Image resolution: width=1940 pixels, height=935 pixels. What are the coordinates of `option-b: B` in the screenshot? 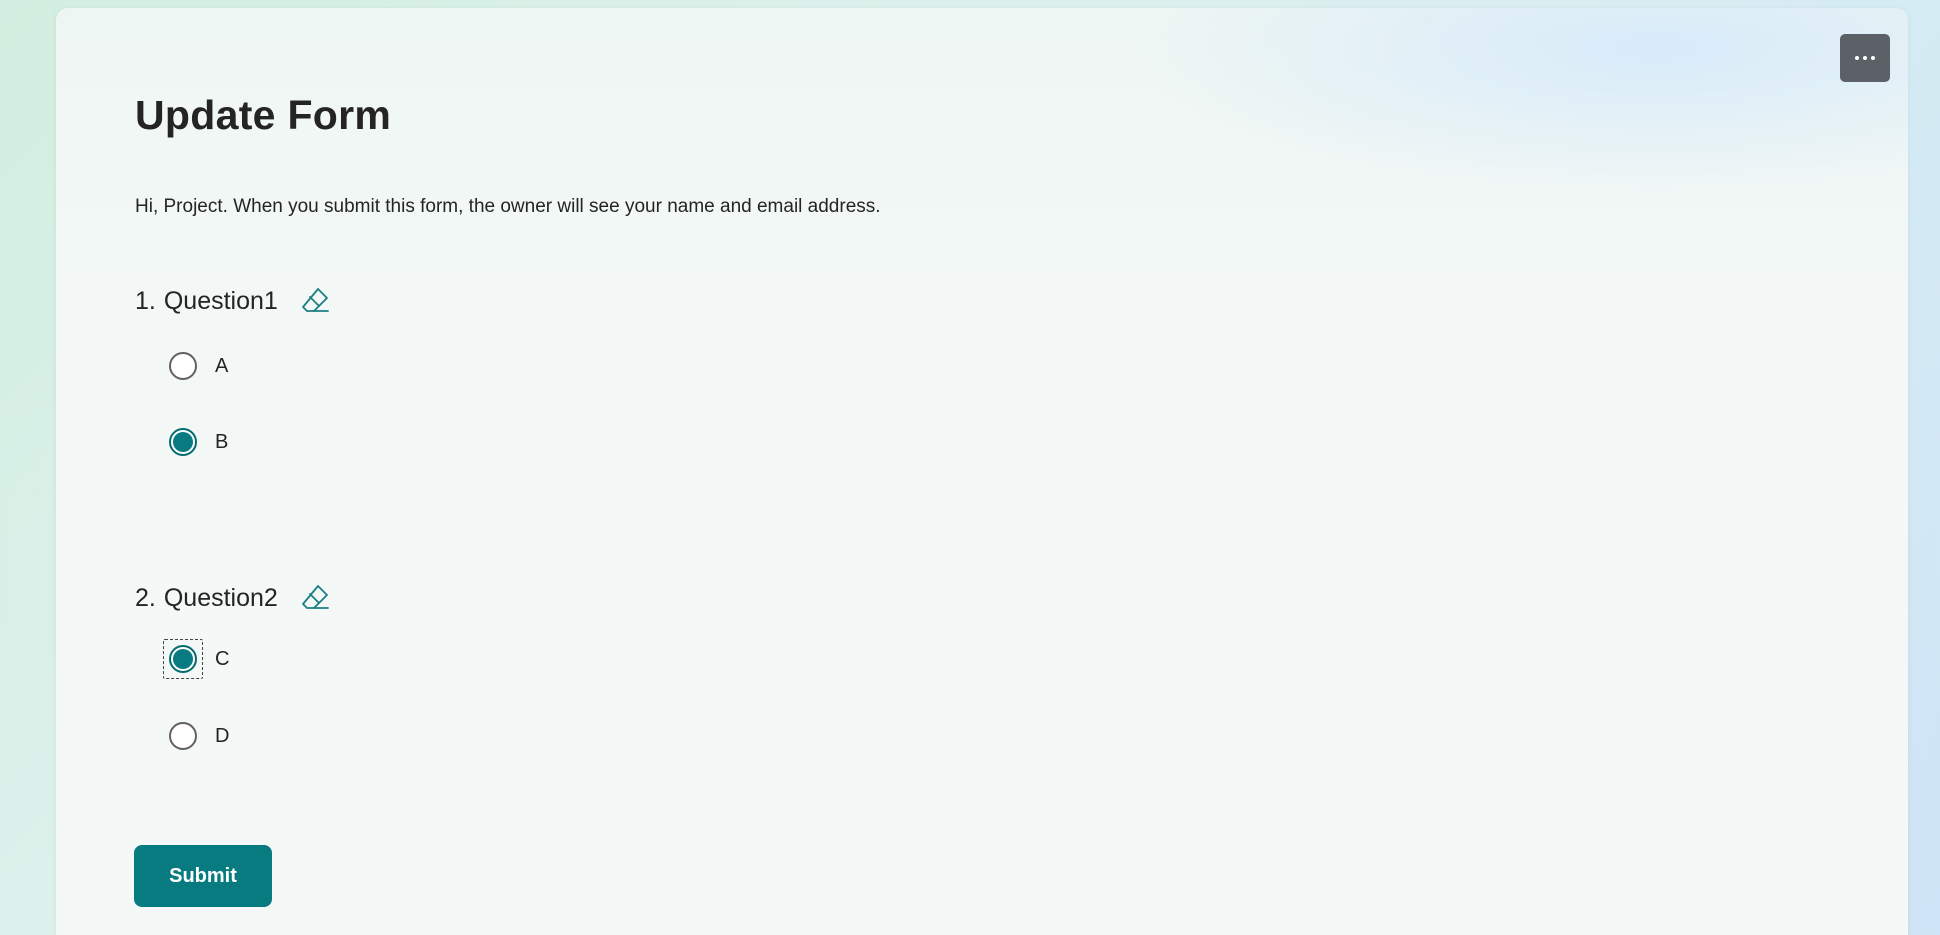 It's located at (197, 442).